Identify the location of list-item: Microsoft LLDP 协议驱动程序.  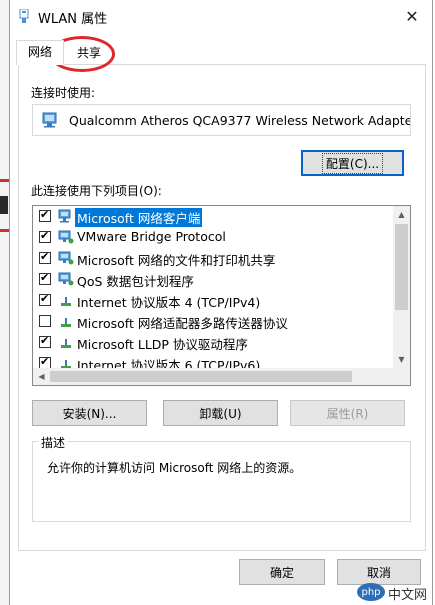
(212, 342).